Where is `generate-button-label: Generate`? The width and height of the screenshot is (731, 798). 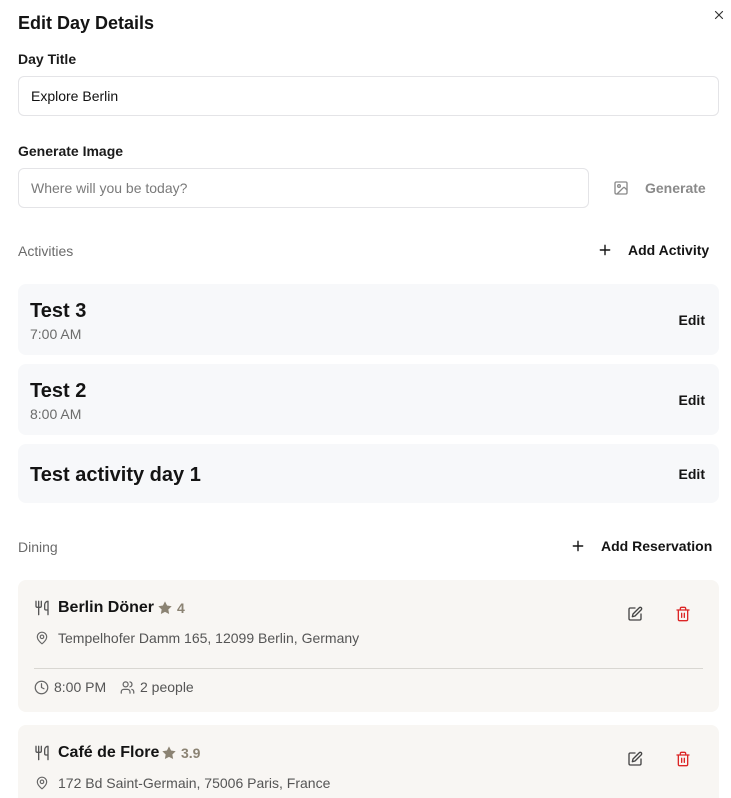
generate-button-label: Generate is located at coordinates (675, 188).